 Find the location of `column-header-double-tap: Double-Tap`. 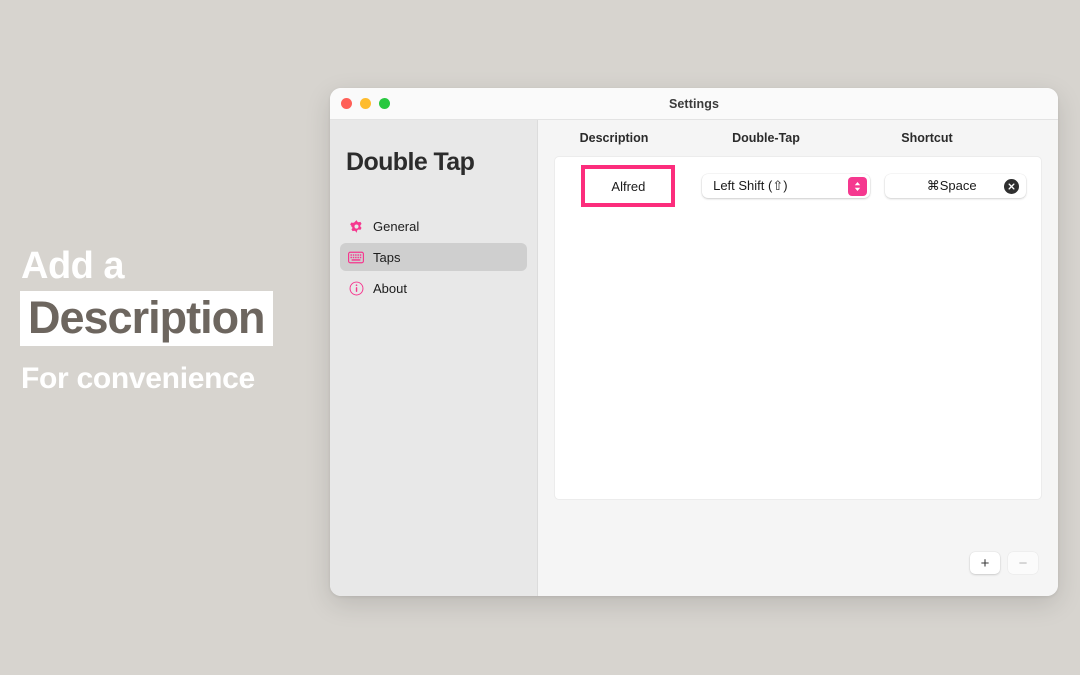

column-header-double-tap: Double-Tap is located at coordinates (766, 138).